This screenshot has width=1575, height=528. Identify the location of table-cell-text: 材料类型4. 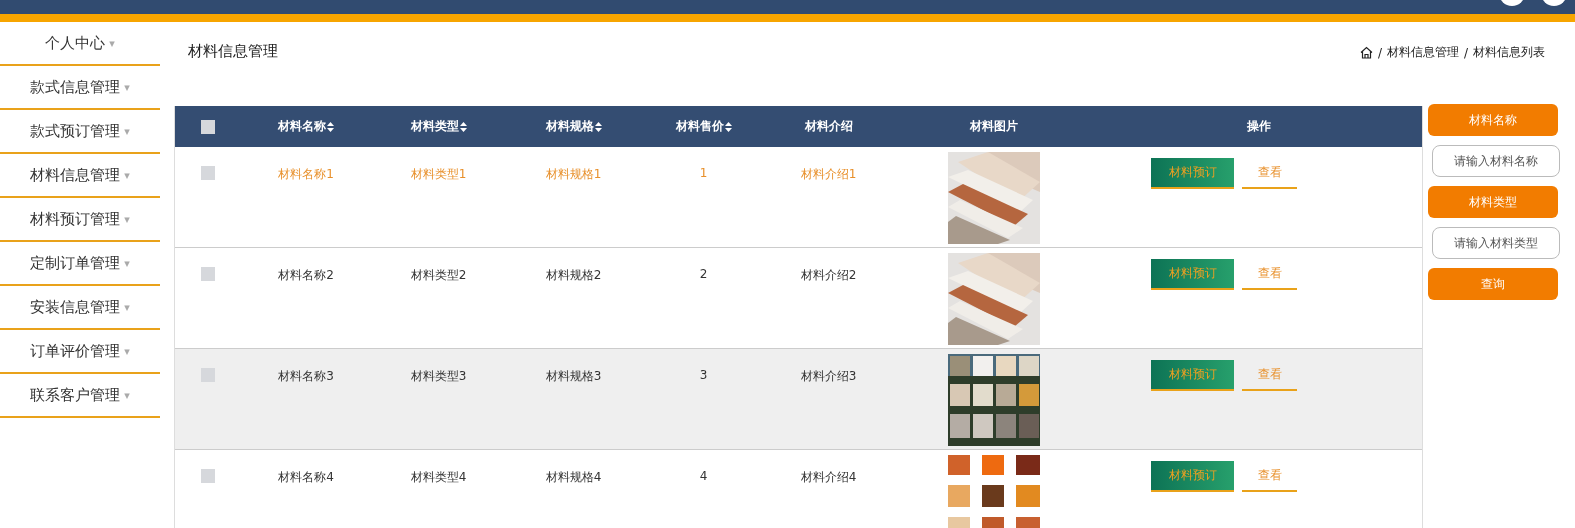
(438, 477).